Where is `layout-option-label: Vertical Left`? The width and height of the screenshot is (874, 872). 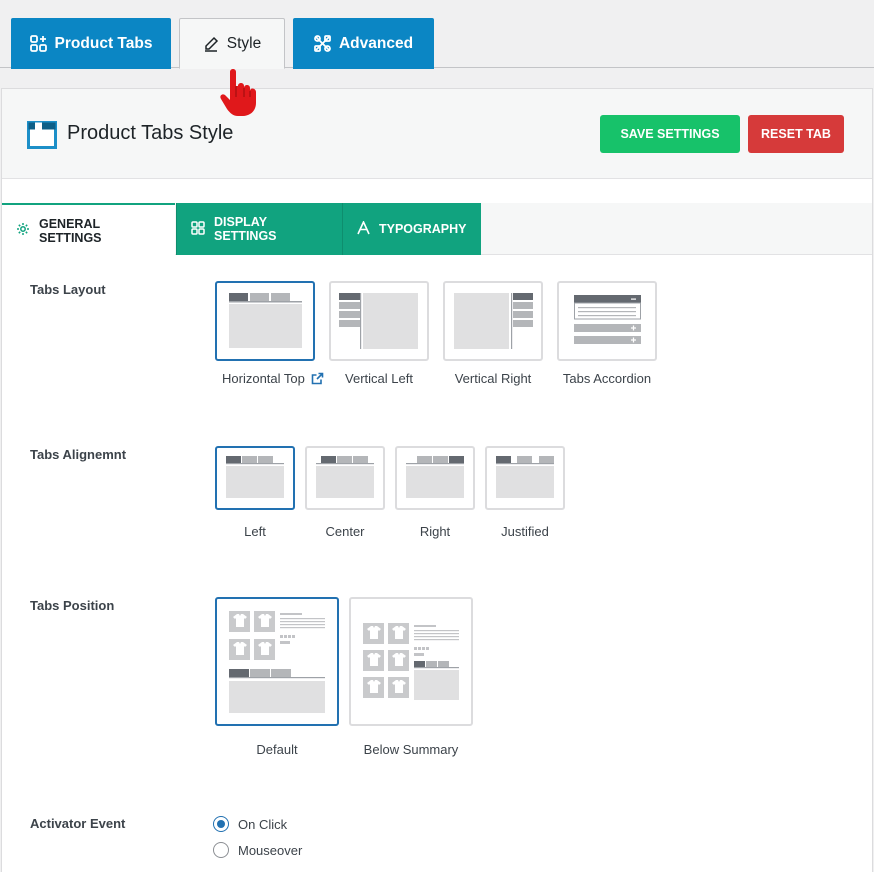
layout-option-label: Vertical Left is located at coordinates (379, 378).